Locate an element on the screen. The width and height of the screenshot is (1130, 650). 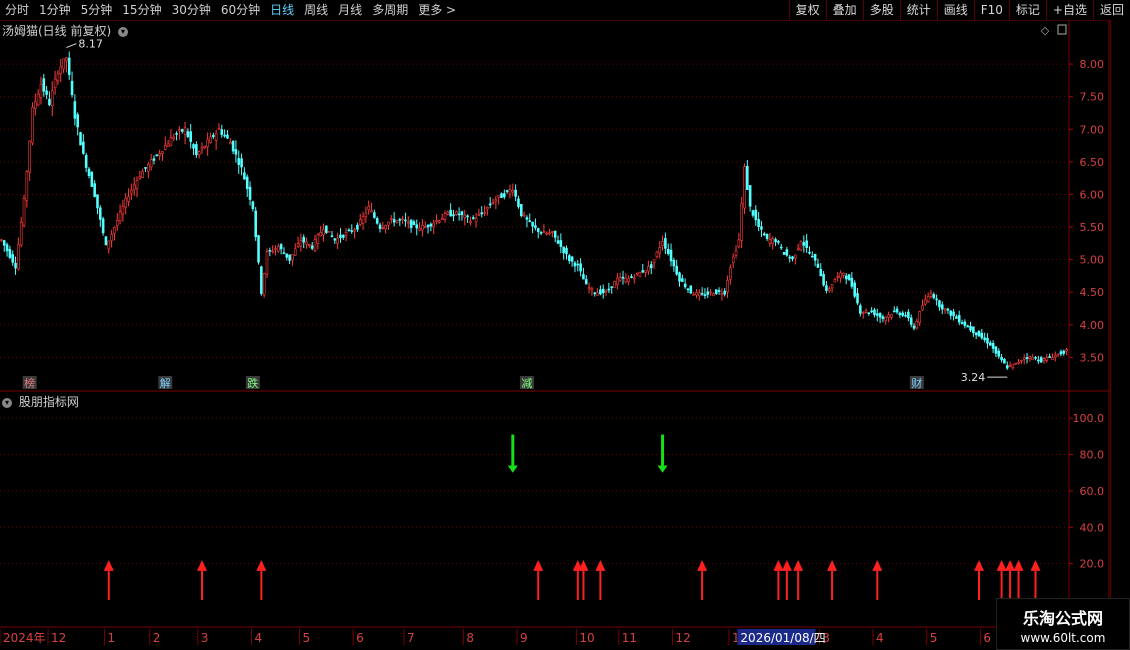
y-tick-label: 3.50 is located at coordinates (1092, 357).